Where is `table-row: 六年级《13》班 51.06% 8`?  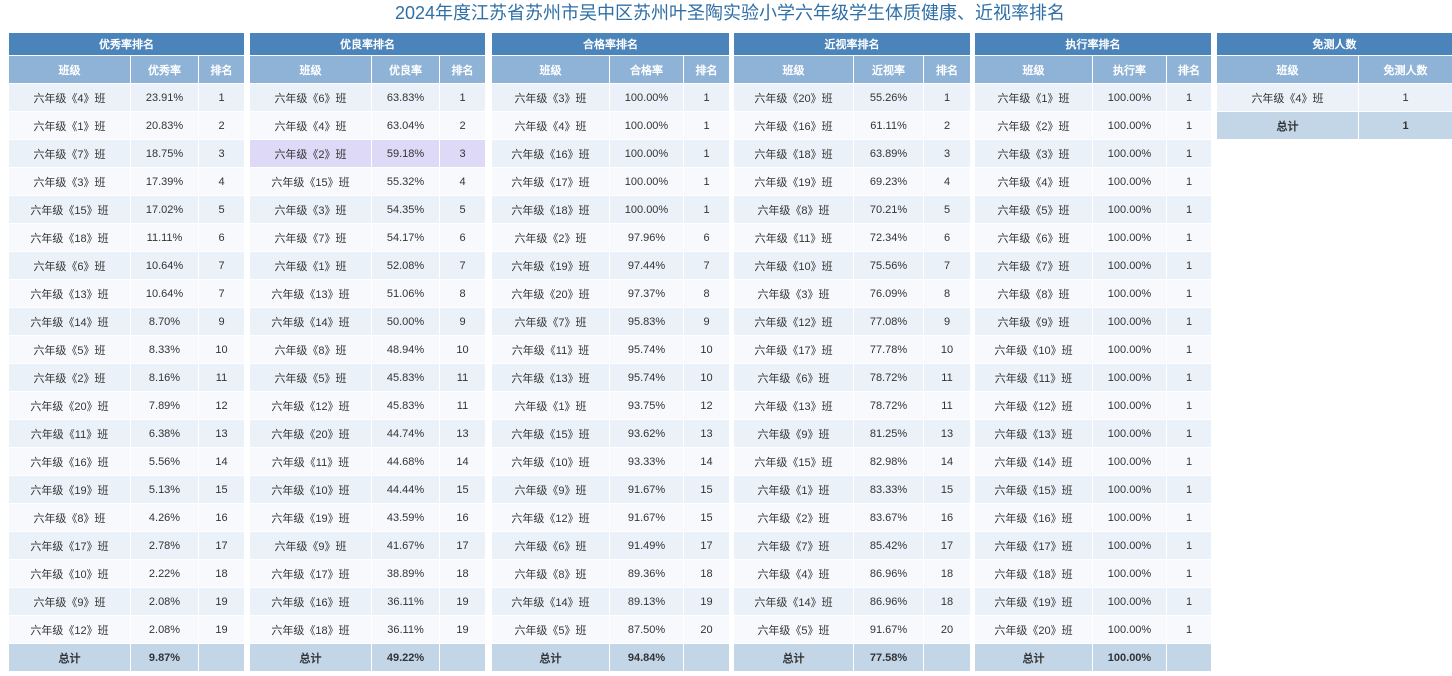
table-row: 六年级《13》班 51.06% 8 is located at coordinates (368, 293).